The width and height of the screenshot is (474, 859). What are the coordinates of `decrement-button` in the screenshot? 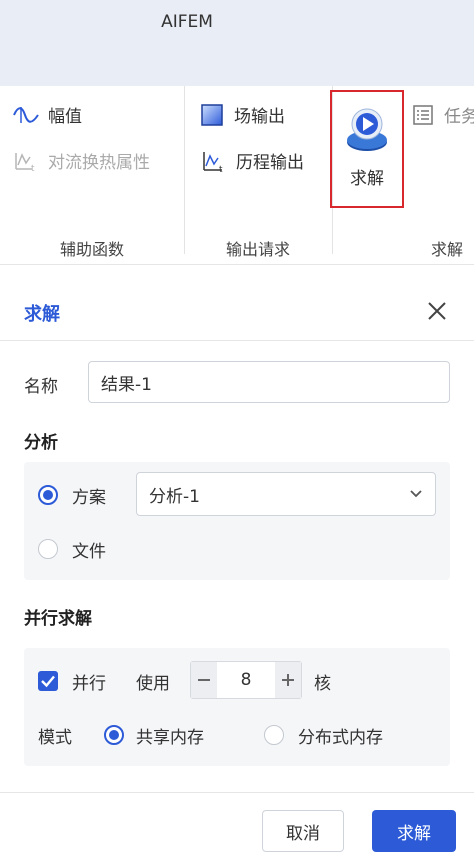 It's located at (204, 680).